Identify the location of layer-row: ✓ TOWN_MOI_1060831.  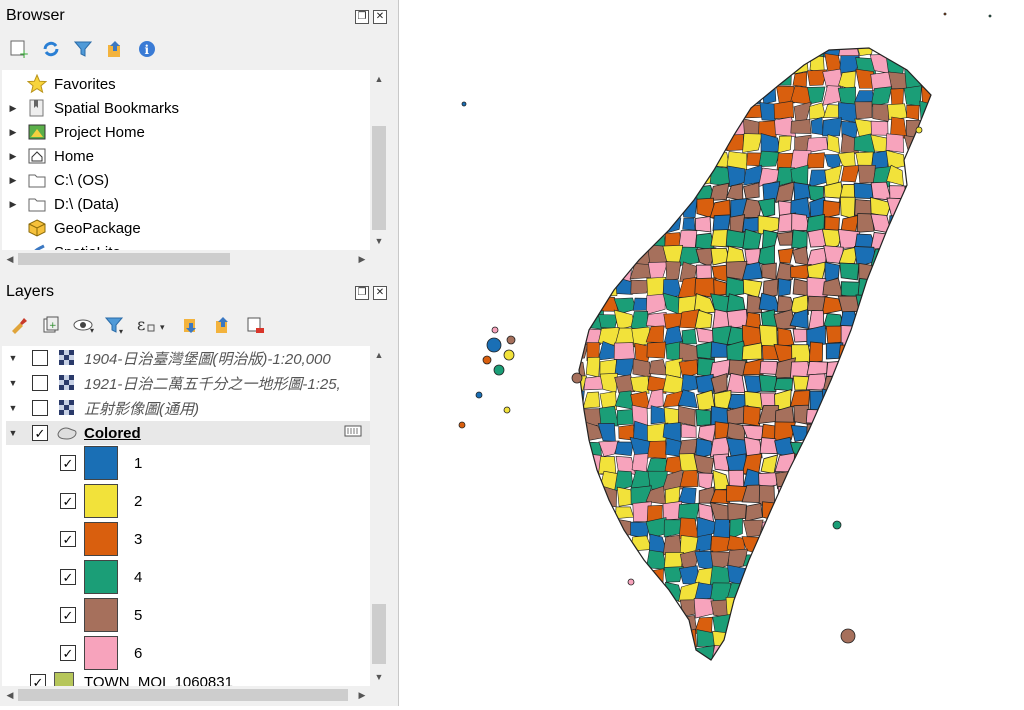
(131, 678).